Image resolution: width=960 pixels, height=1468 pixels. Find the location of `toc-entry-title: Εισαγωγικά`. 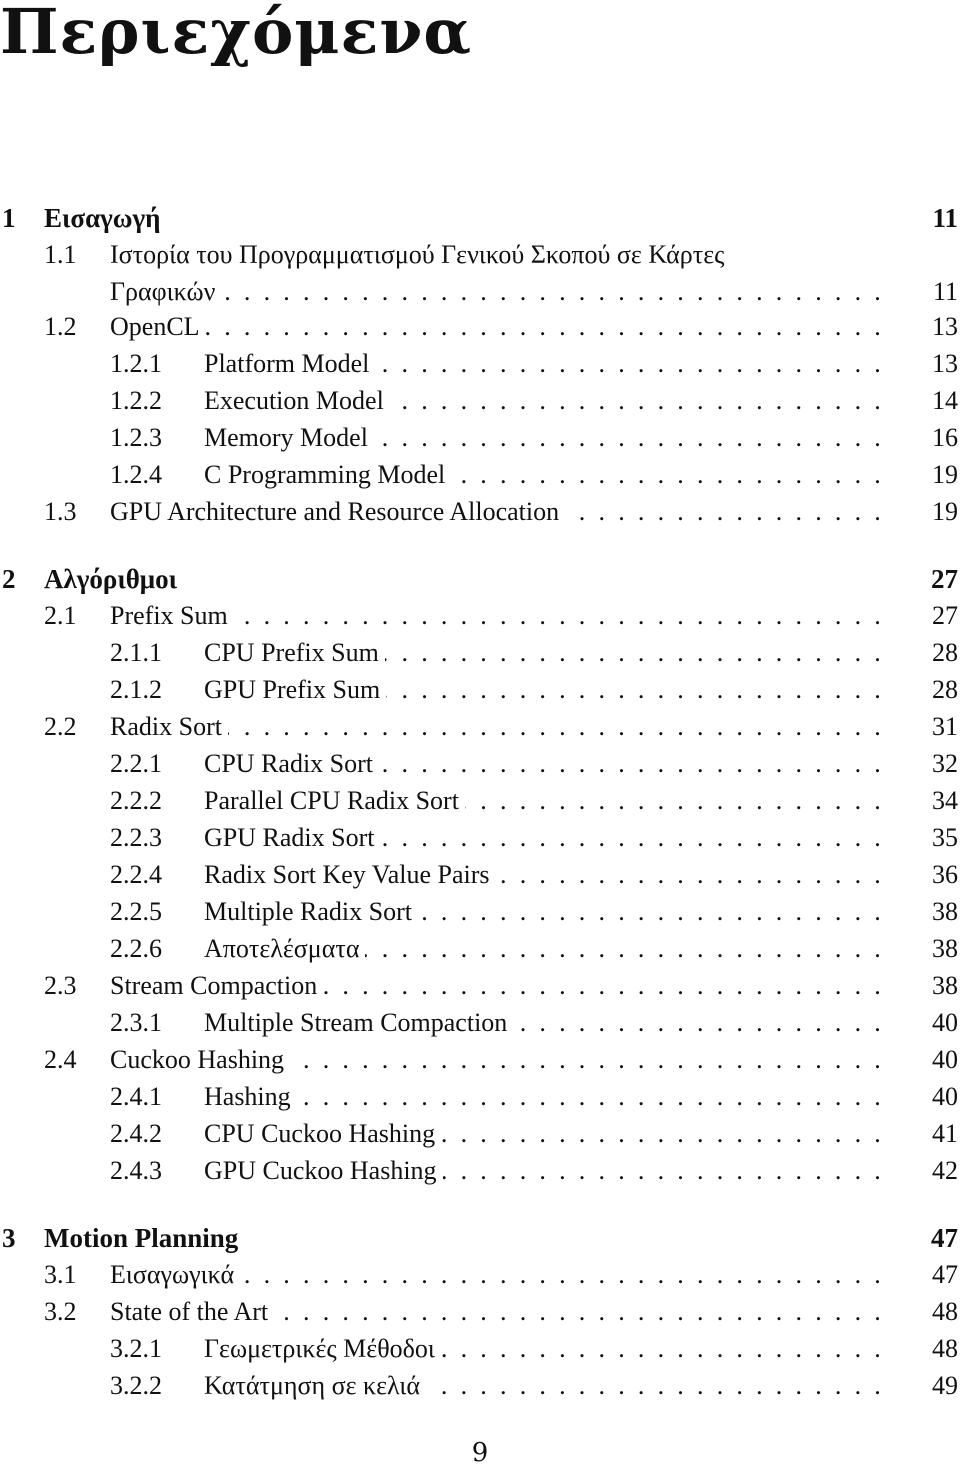

toc-entry-title: Εισαγωγικά is located at coordinates (175, 1275).